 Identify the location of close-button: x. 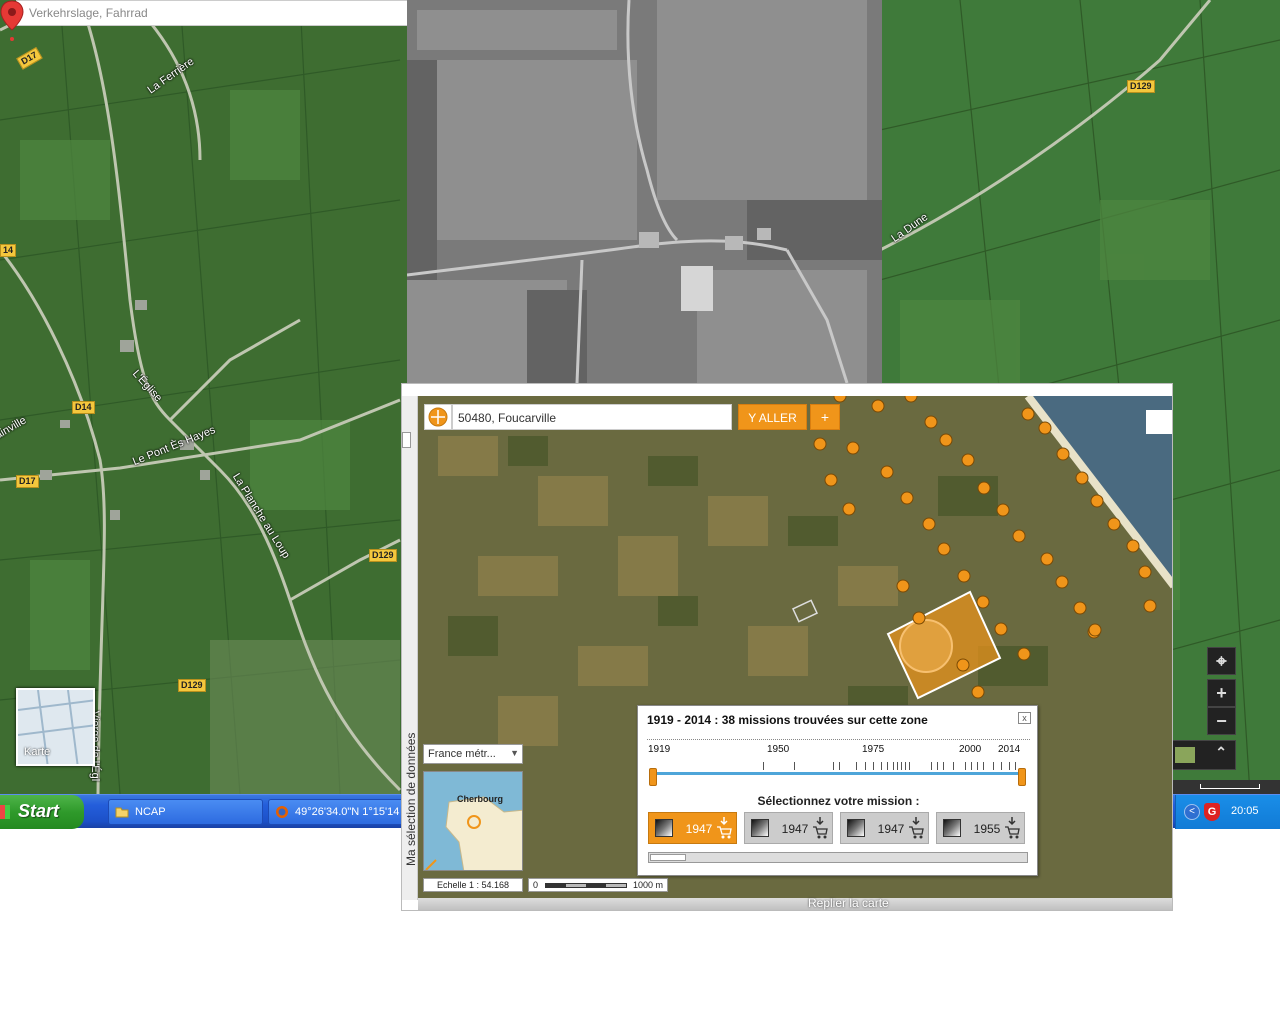
(1024, 718).